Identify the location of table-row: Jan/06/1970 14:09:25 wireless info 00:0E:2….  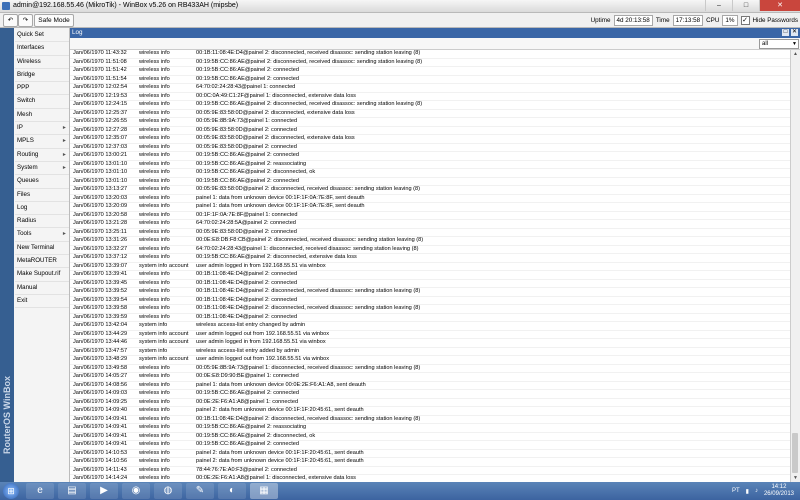
(430, 403).